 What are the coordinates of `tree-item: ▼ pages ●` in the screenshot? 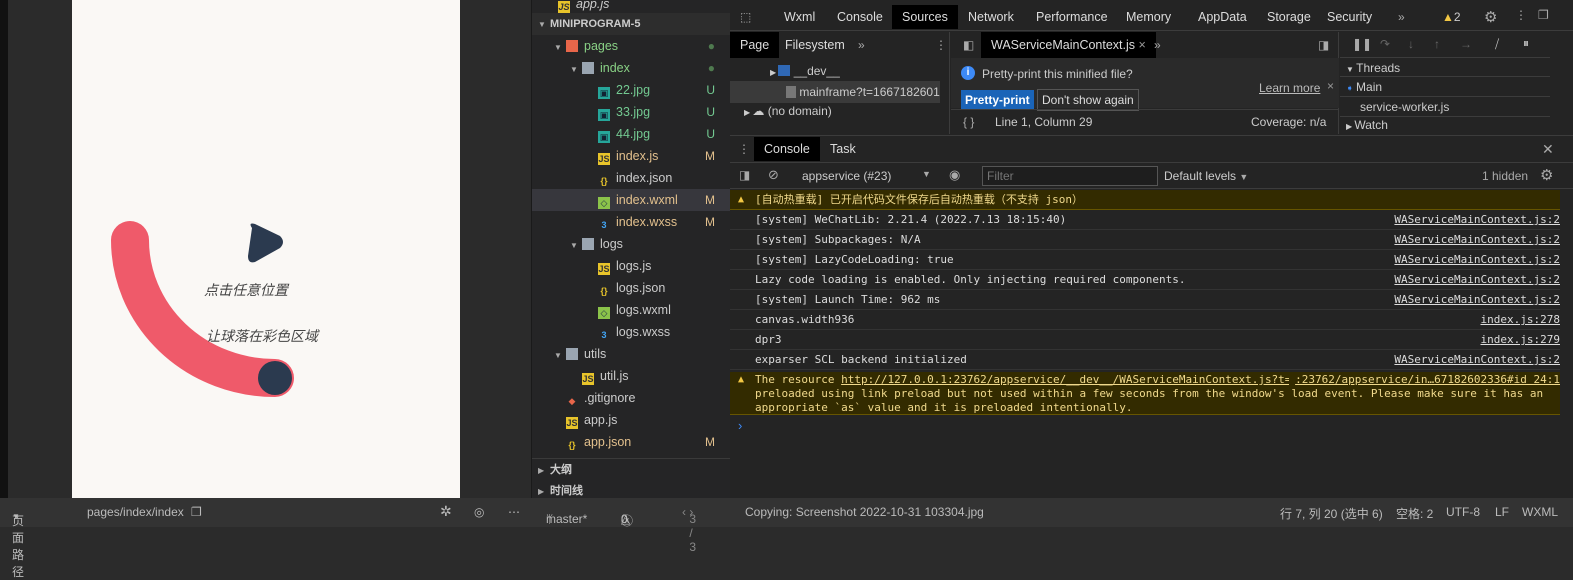 It's located at (631, 46).